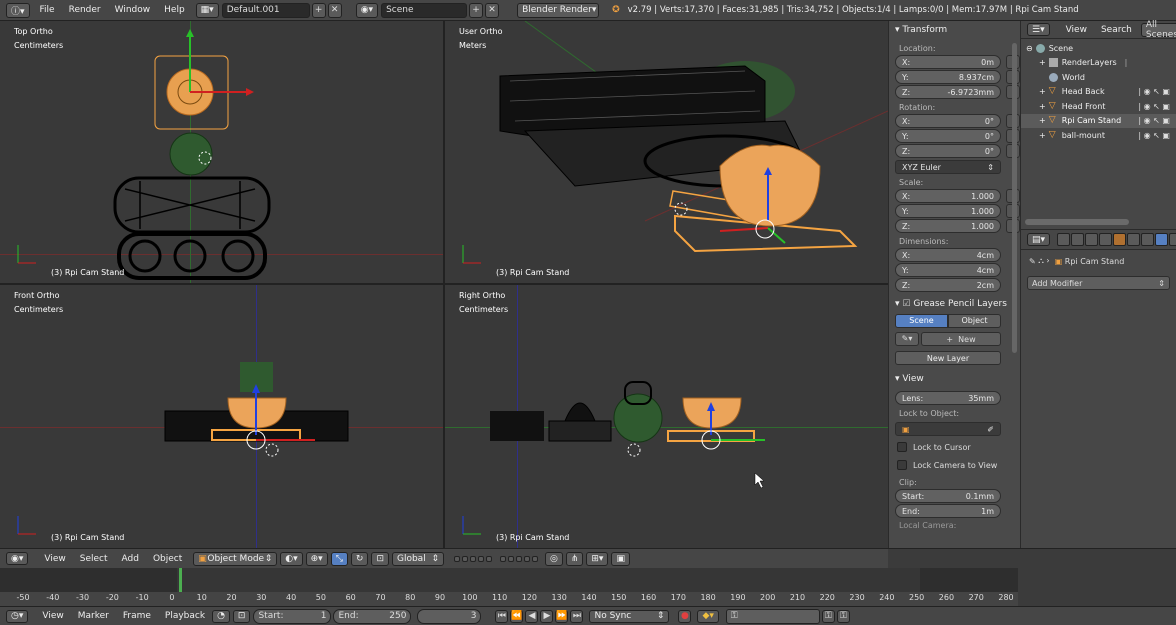  I want to click on pin-icon: ✎, so click(1032, 261).